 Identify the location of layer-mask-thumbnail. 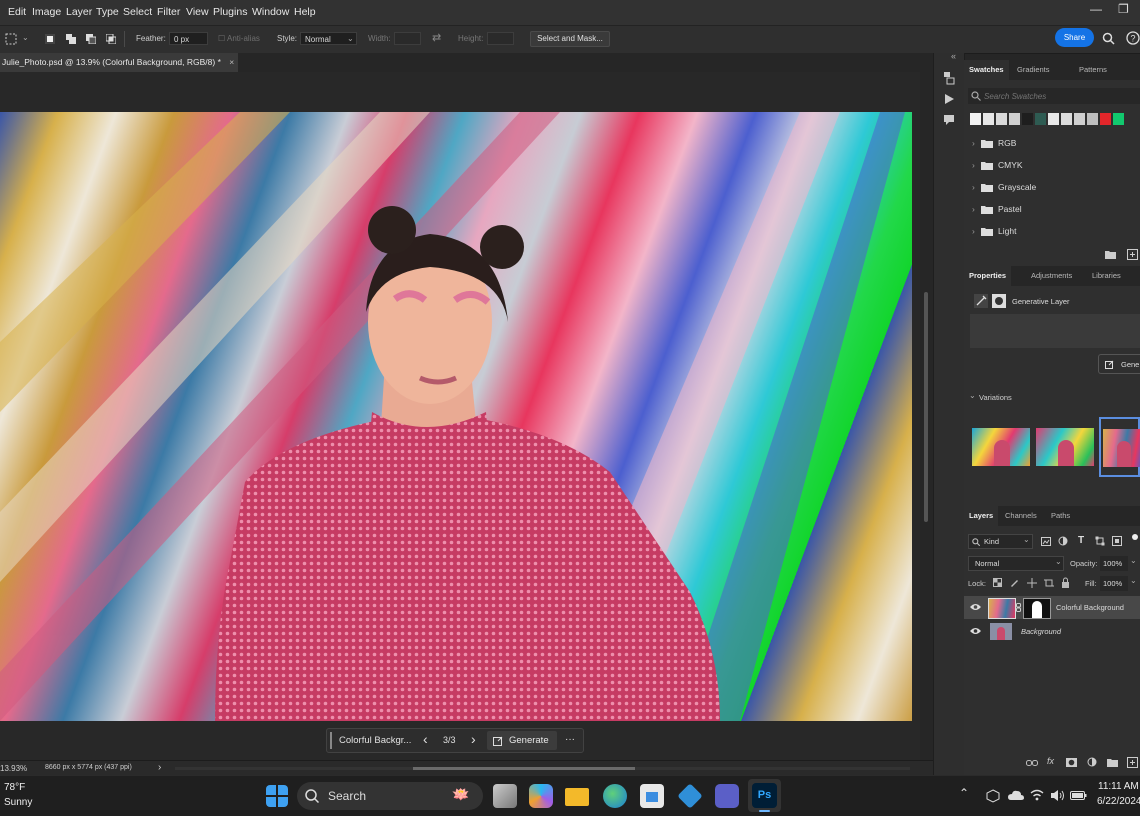
(1037, 608).